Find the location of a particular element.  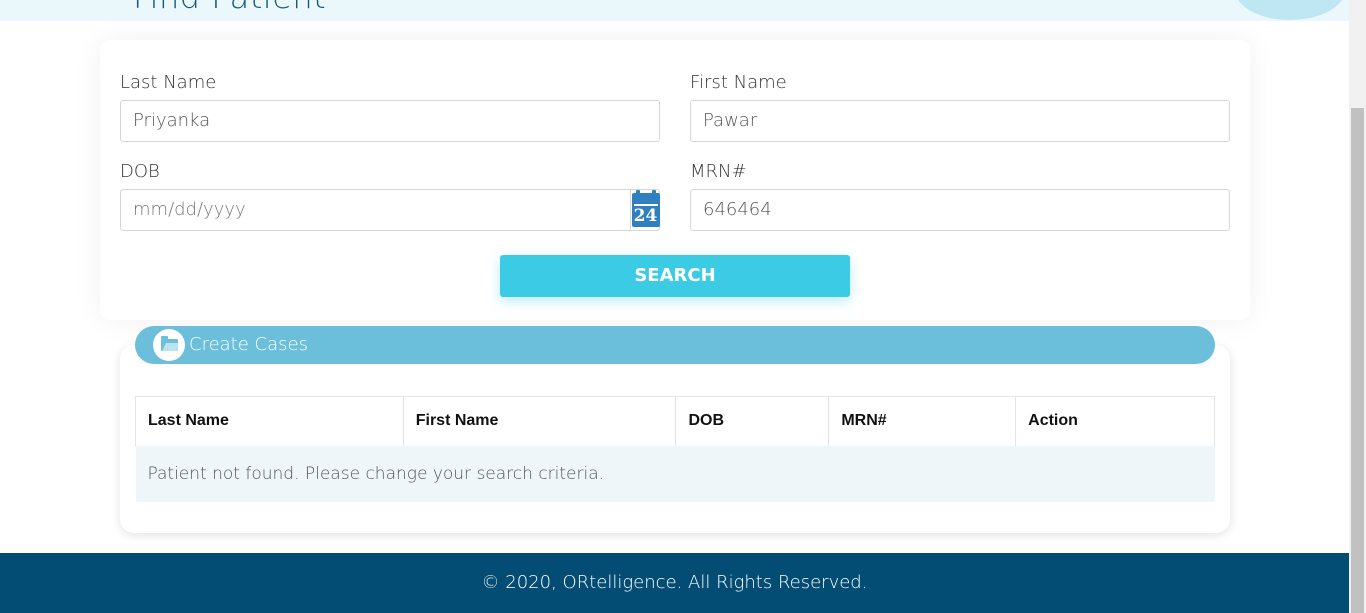

mrn-label: MRN# is located at coordinates (718, 171).